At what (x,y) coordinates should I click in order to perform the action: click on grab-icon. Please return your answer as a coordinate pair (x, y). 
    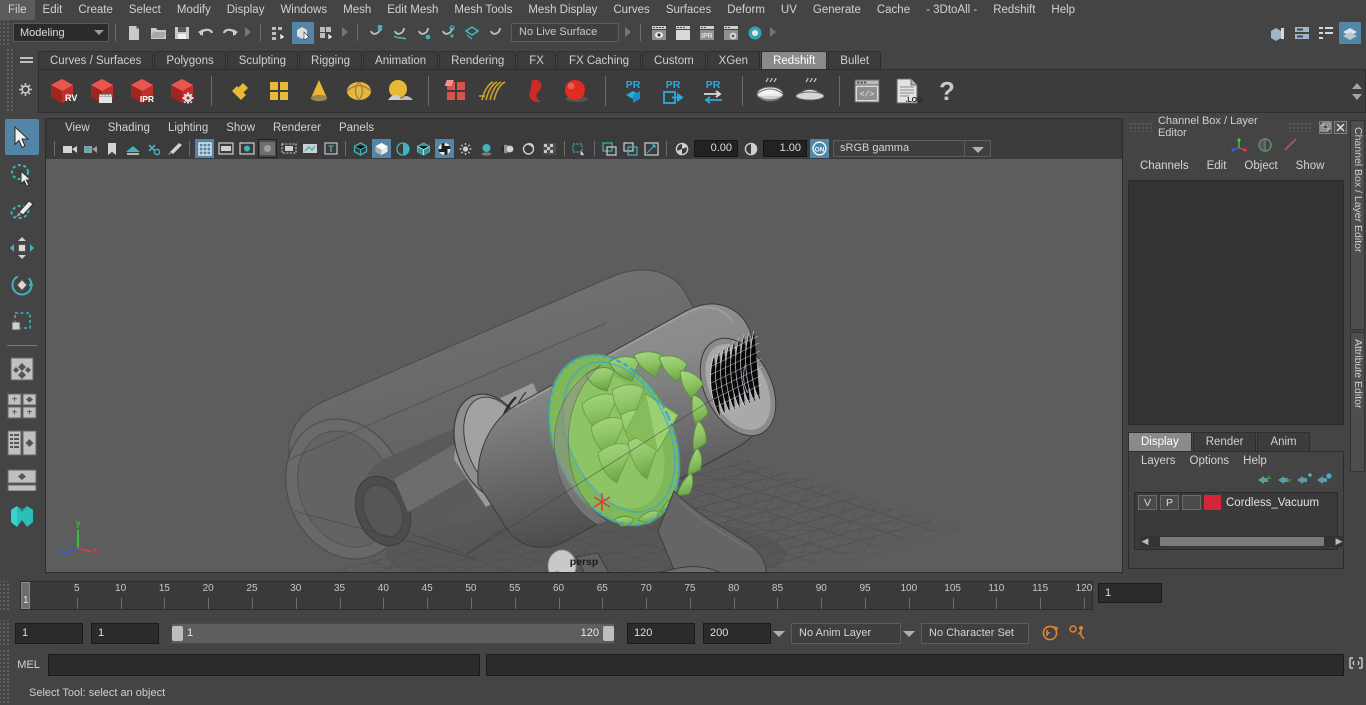
    Looking at the image, I should click on (651, 148).